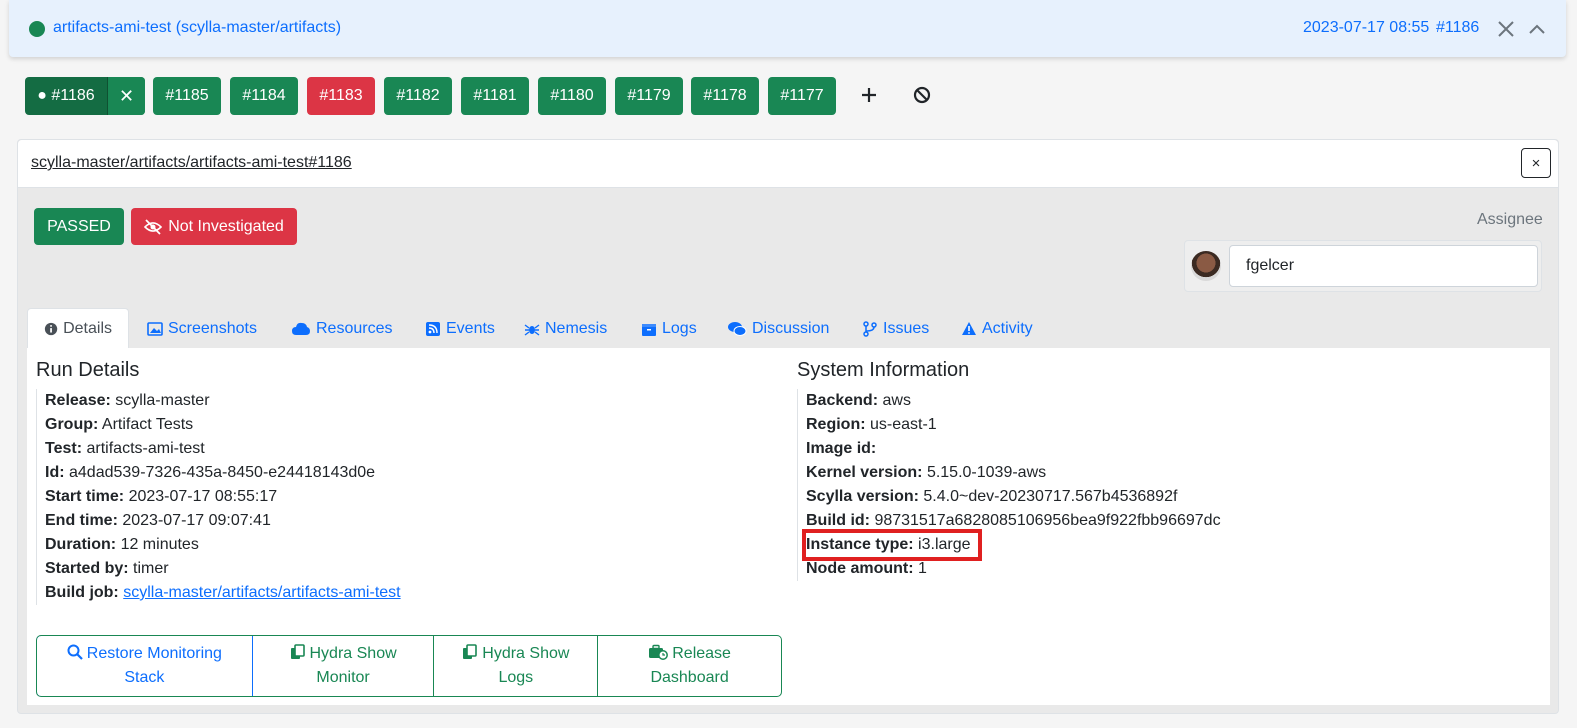 Image resolution: width=1577 pixels, height=728 pixels. I want to click on close-icon, so click(1506, 29).